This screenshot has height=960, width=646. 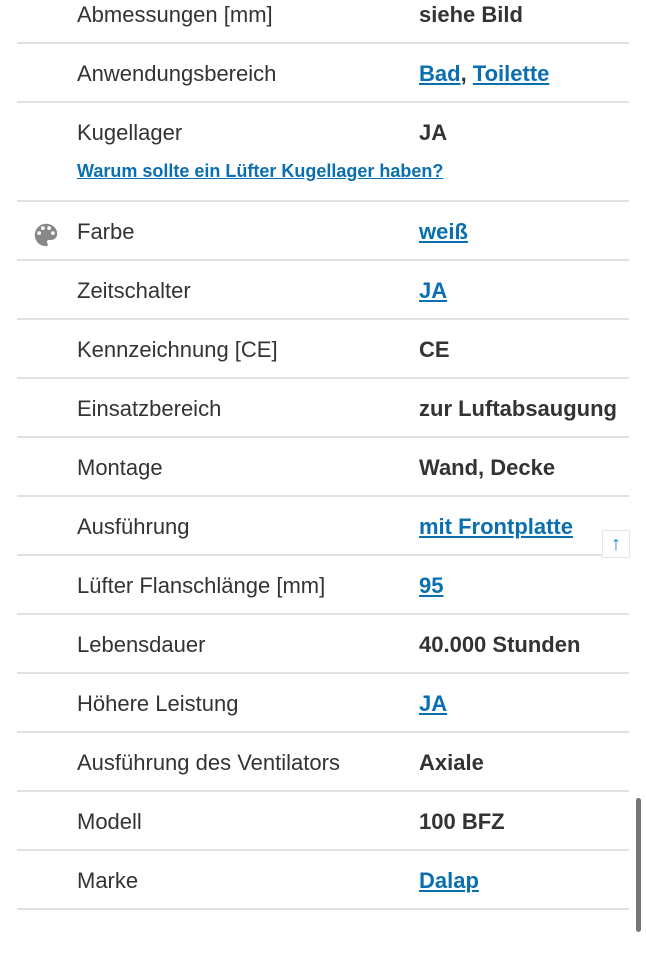 What do you see at coordinates (201, 585) in the screenshot?
I see `attr-label: Lüfter Flanschlänge [mm]` at bounding box center [201, 585].